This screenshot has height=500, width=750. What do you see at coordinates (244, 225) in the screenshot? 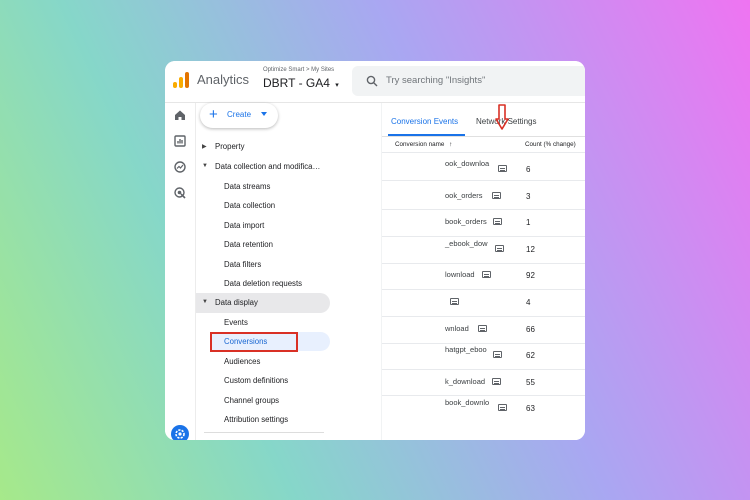
I see `nav-label: Data import` at bounding box center [244, 225].